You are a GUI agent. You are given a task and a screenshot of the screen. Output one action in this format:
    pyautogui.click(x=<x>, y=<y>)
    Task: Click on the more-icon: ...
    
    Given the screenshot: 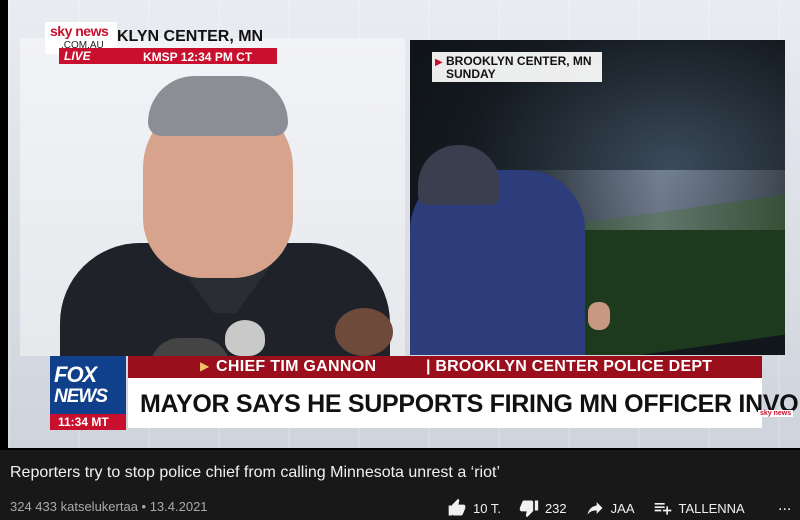 What is the action you would take?
    pyautogui.click(x=784, y=506)
    